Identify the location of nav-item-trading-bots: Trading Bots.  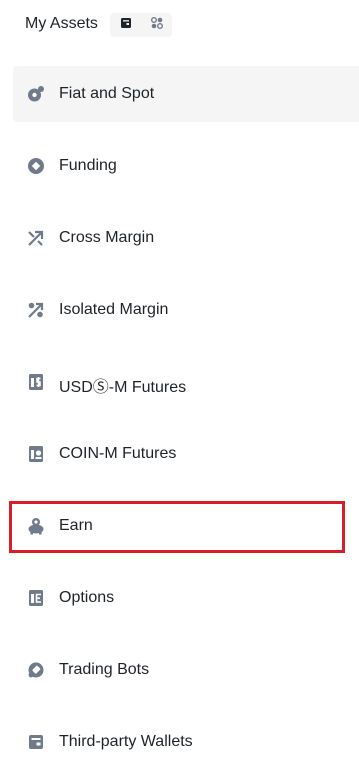
(186, 670).